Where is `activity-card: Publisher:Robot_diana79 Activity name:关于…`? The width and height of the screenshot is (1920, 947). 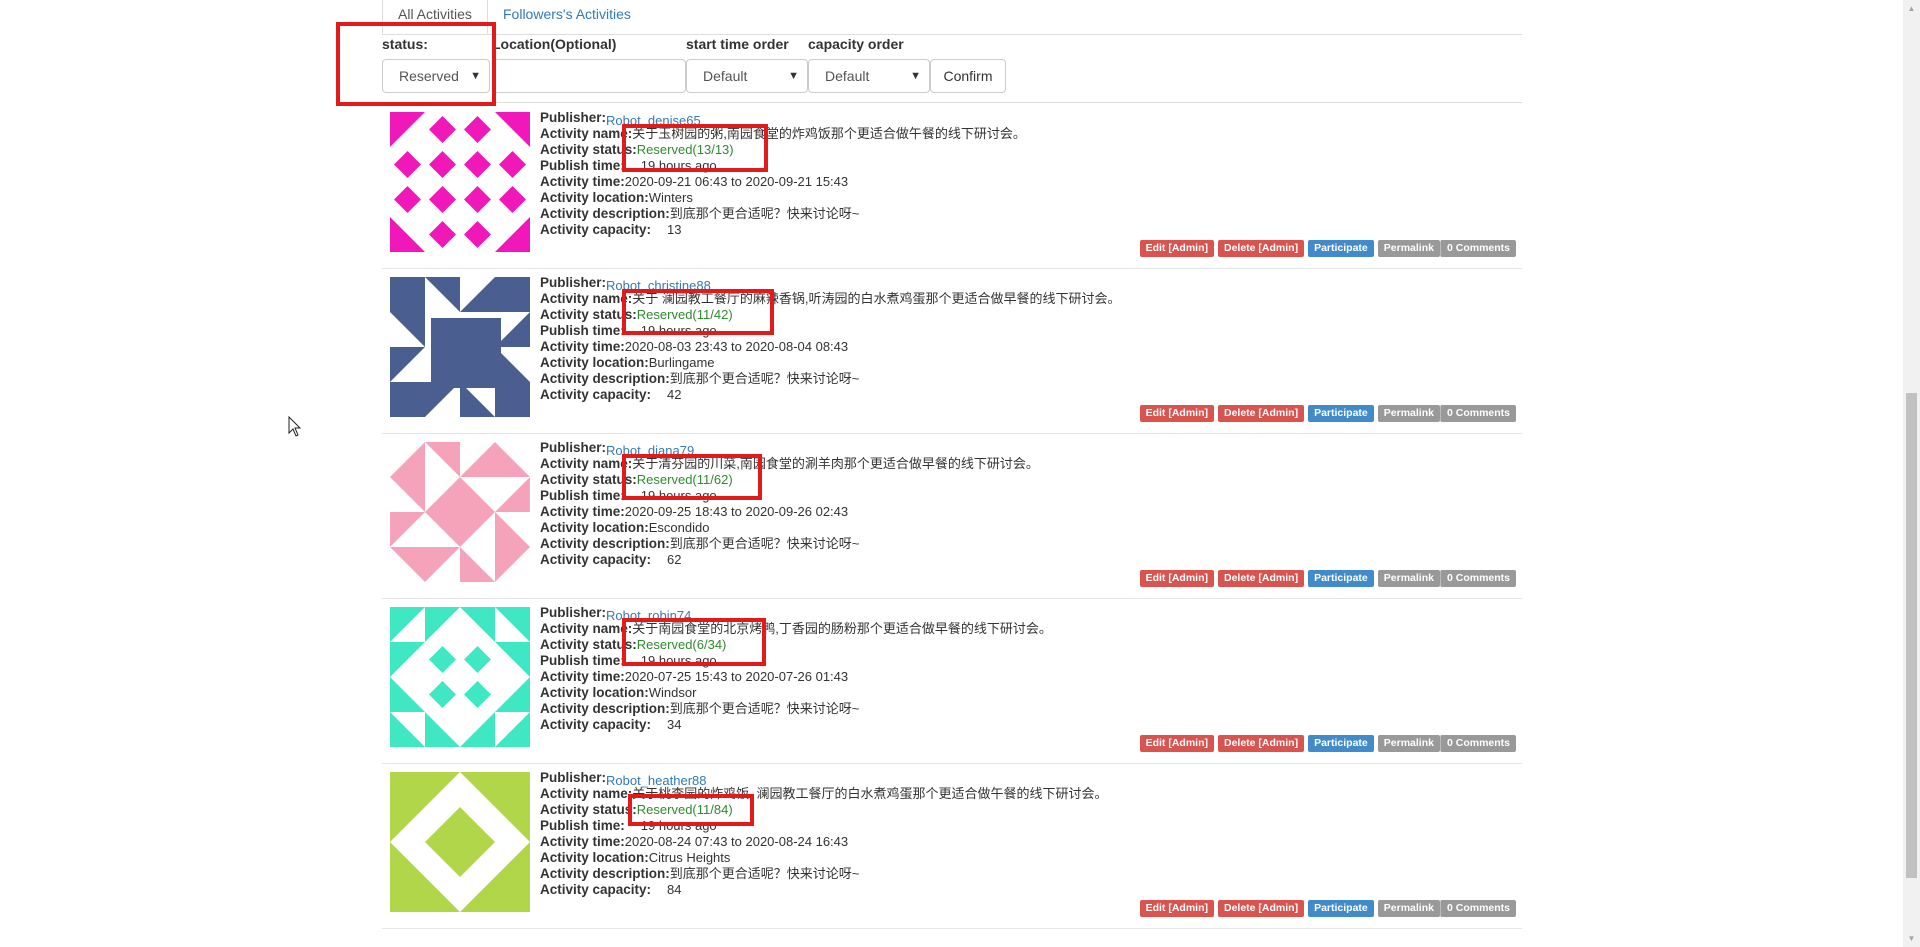 activity-card: Publisher:Robot_diana79 Activity name:关于… is located at coordinates (952, 516).